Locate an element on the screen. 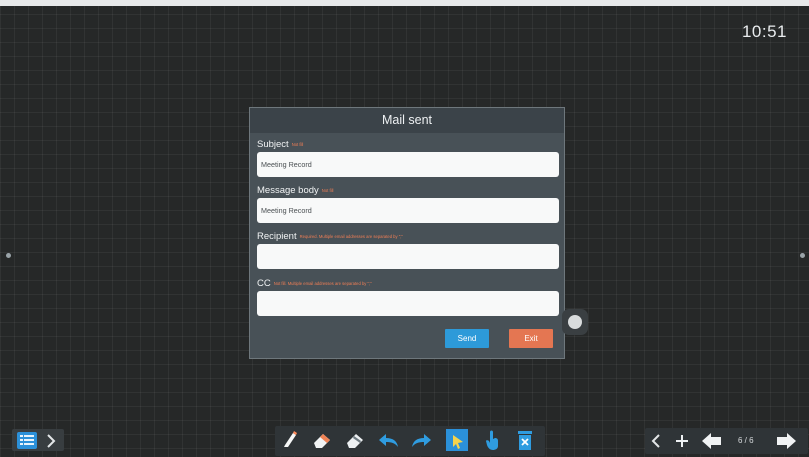 The height and width of the screenshot is (457, 809). redo-icon is located at coordinates (421, 440).